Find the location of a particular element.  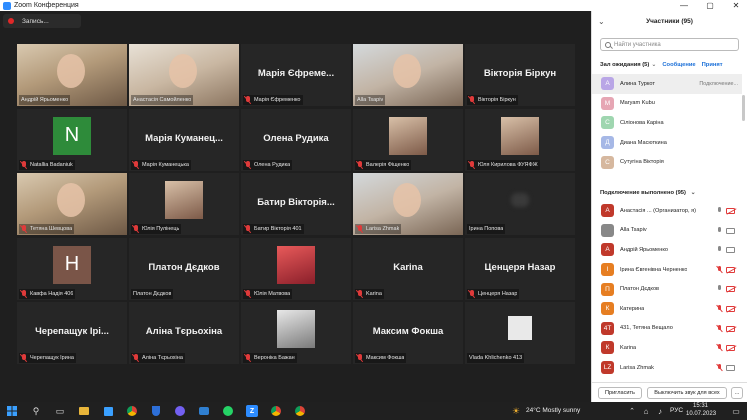

participant-tile: Анастасія Самойленко is located at coordinates (184, 75).